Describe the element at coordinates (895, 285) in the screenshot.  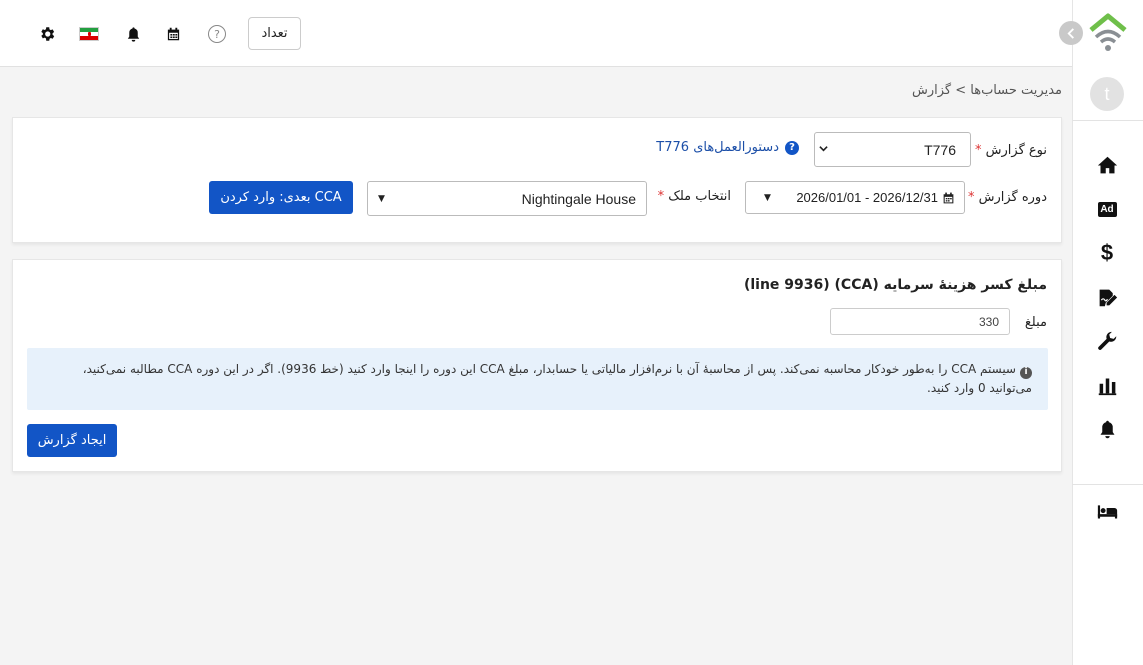
I see `cca-section-title: مبلغ کسر هزینهٔ سرمایه (CCA) (line 9936)` at that location.